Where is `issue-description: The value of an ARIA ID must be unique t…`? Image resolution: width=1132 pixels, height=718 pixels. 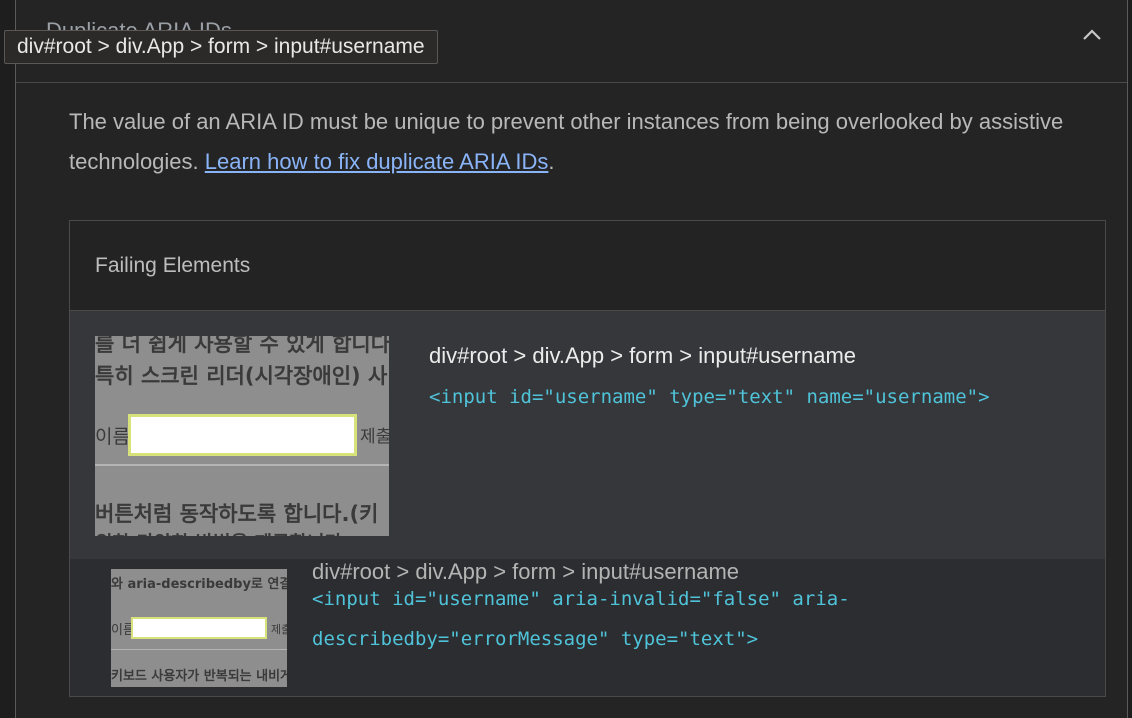 issue-description: The value of an ARIA ID must be unique t… is located at coordinates (566, 141).